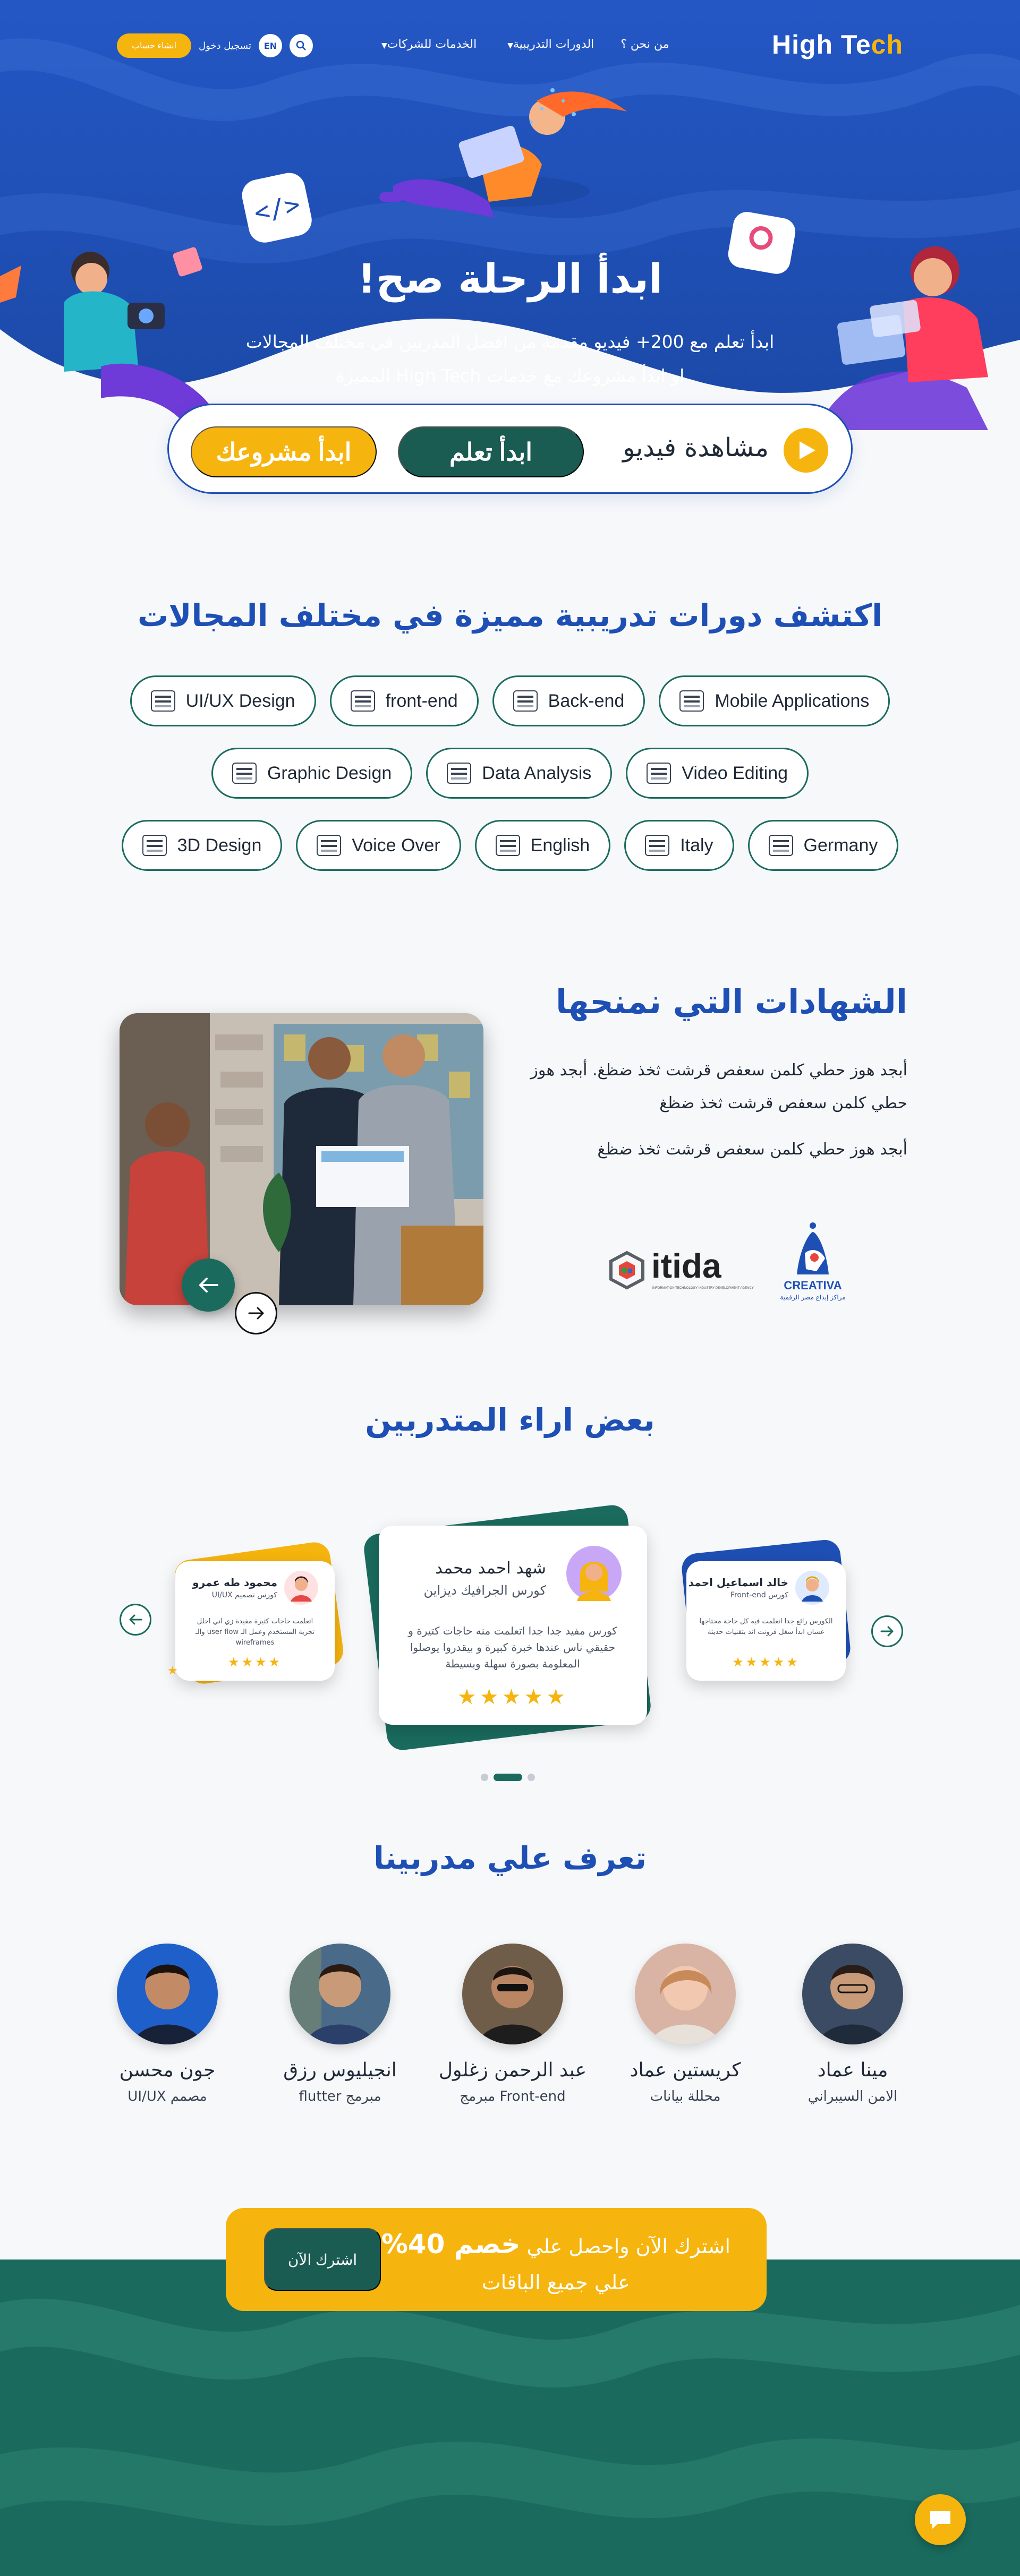  Describe the element at coordinates (491, 452) in the screenshot. I see `start-learning-button: ابدأ تعلم` at that location.